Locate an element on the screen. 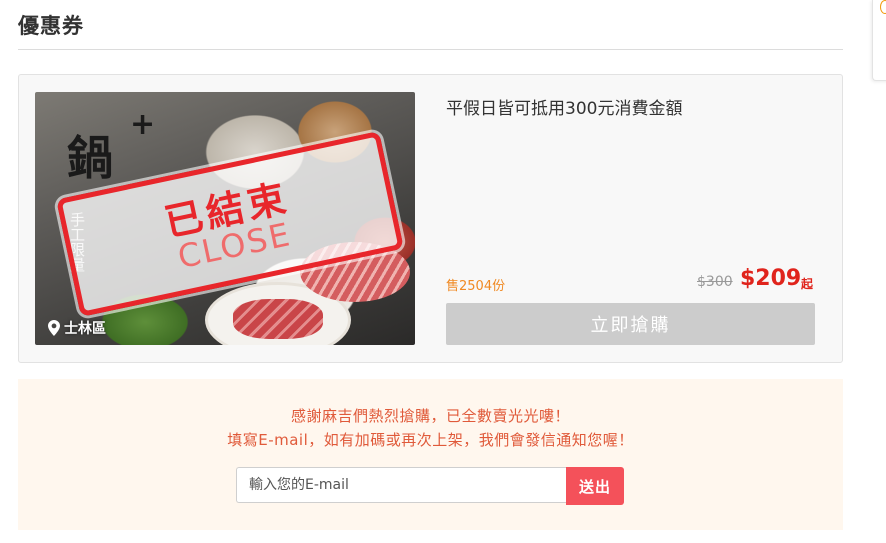 Image resolution: width=886 pixels, height=543 pixels. price-suffix: 起 is located at coordinates (807, 284).